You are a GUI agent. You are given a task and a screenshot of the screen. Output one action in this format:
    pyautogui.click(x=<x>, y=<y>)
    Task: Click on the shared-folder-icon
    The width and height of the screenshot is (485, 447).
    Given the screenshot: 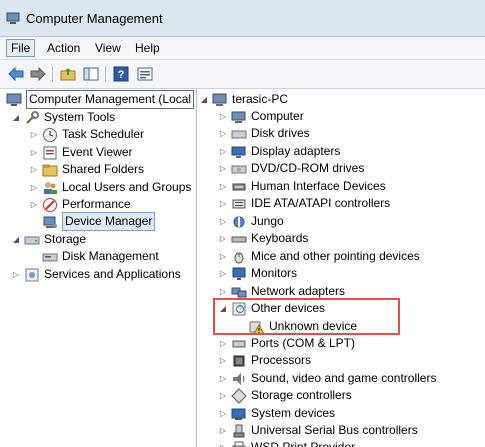 What is the action you would take?
    pyautogui.click(x=50, y=170)
    